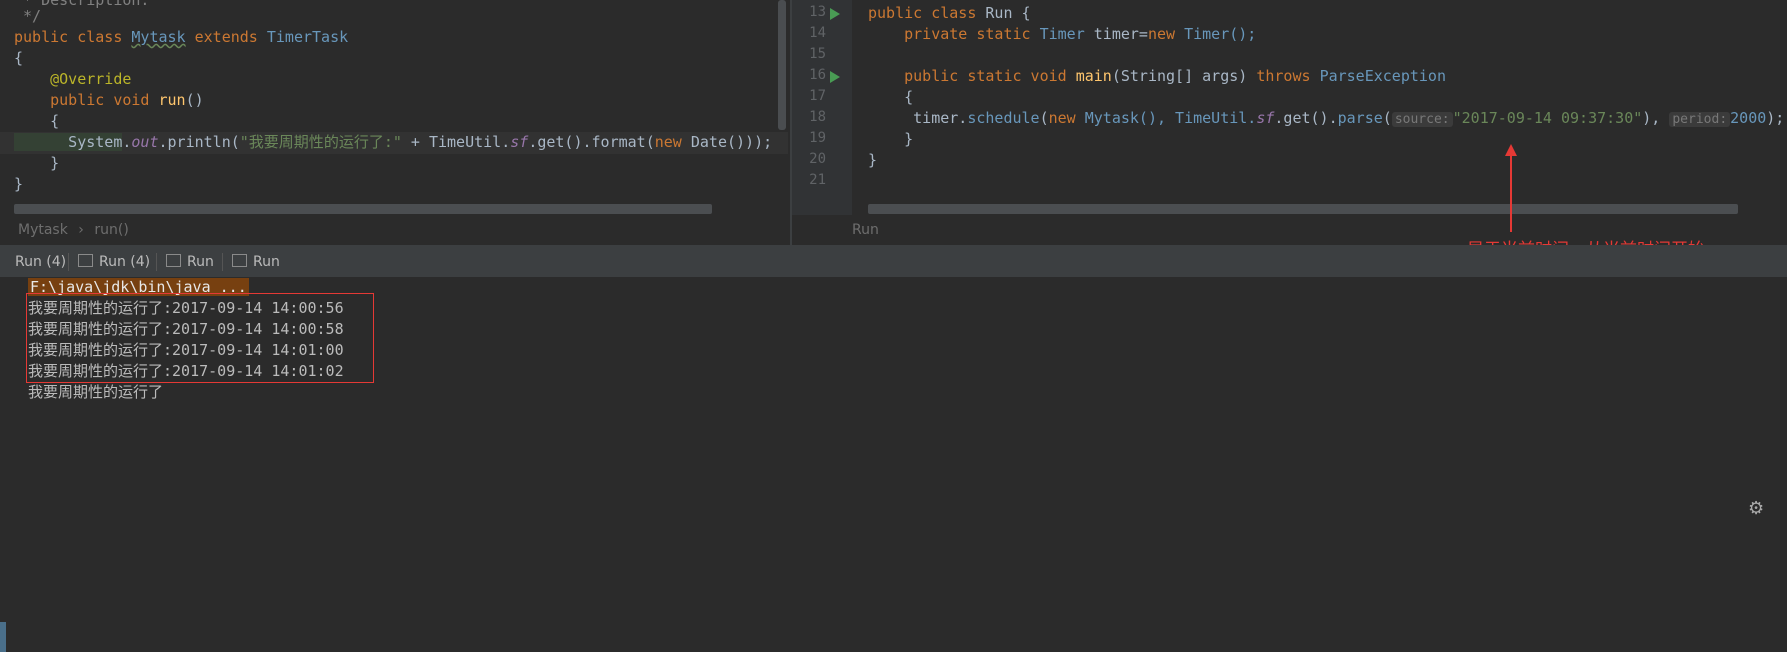 This screenshot has height=652, width=1787. I want to click on output-highlight-box, so click(200, 338).